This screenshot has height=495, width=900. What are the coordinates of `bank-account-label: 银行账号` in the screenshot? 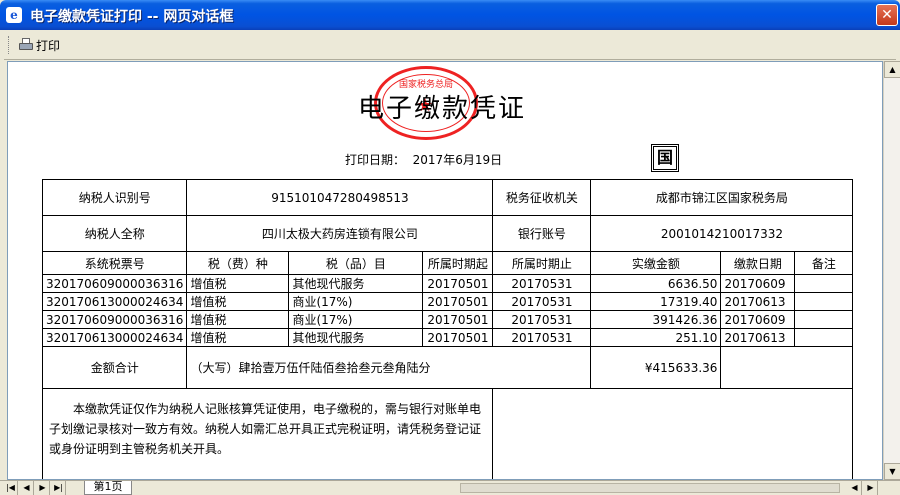 It's located at (542, 233).